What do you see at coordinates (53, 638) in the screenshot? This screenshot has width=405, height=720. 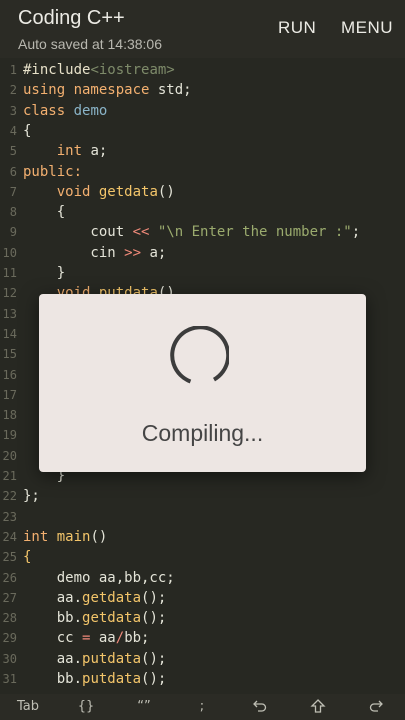 I see `code-token: cc` at bounding box center [53, 638].